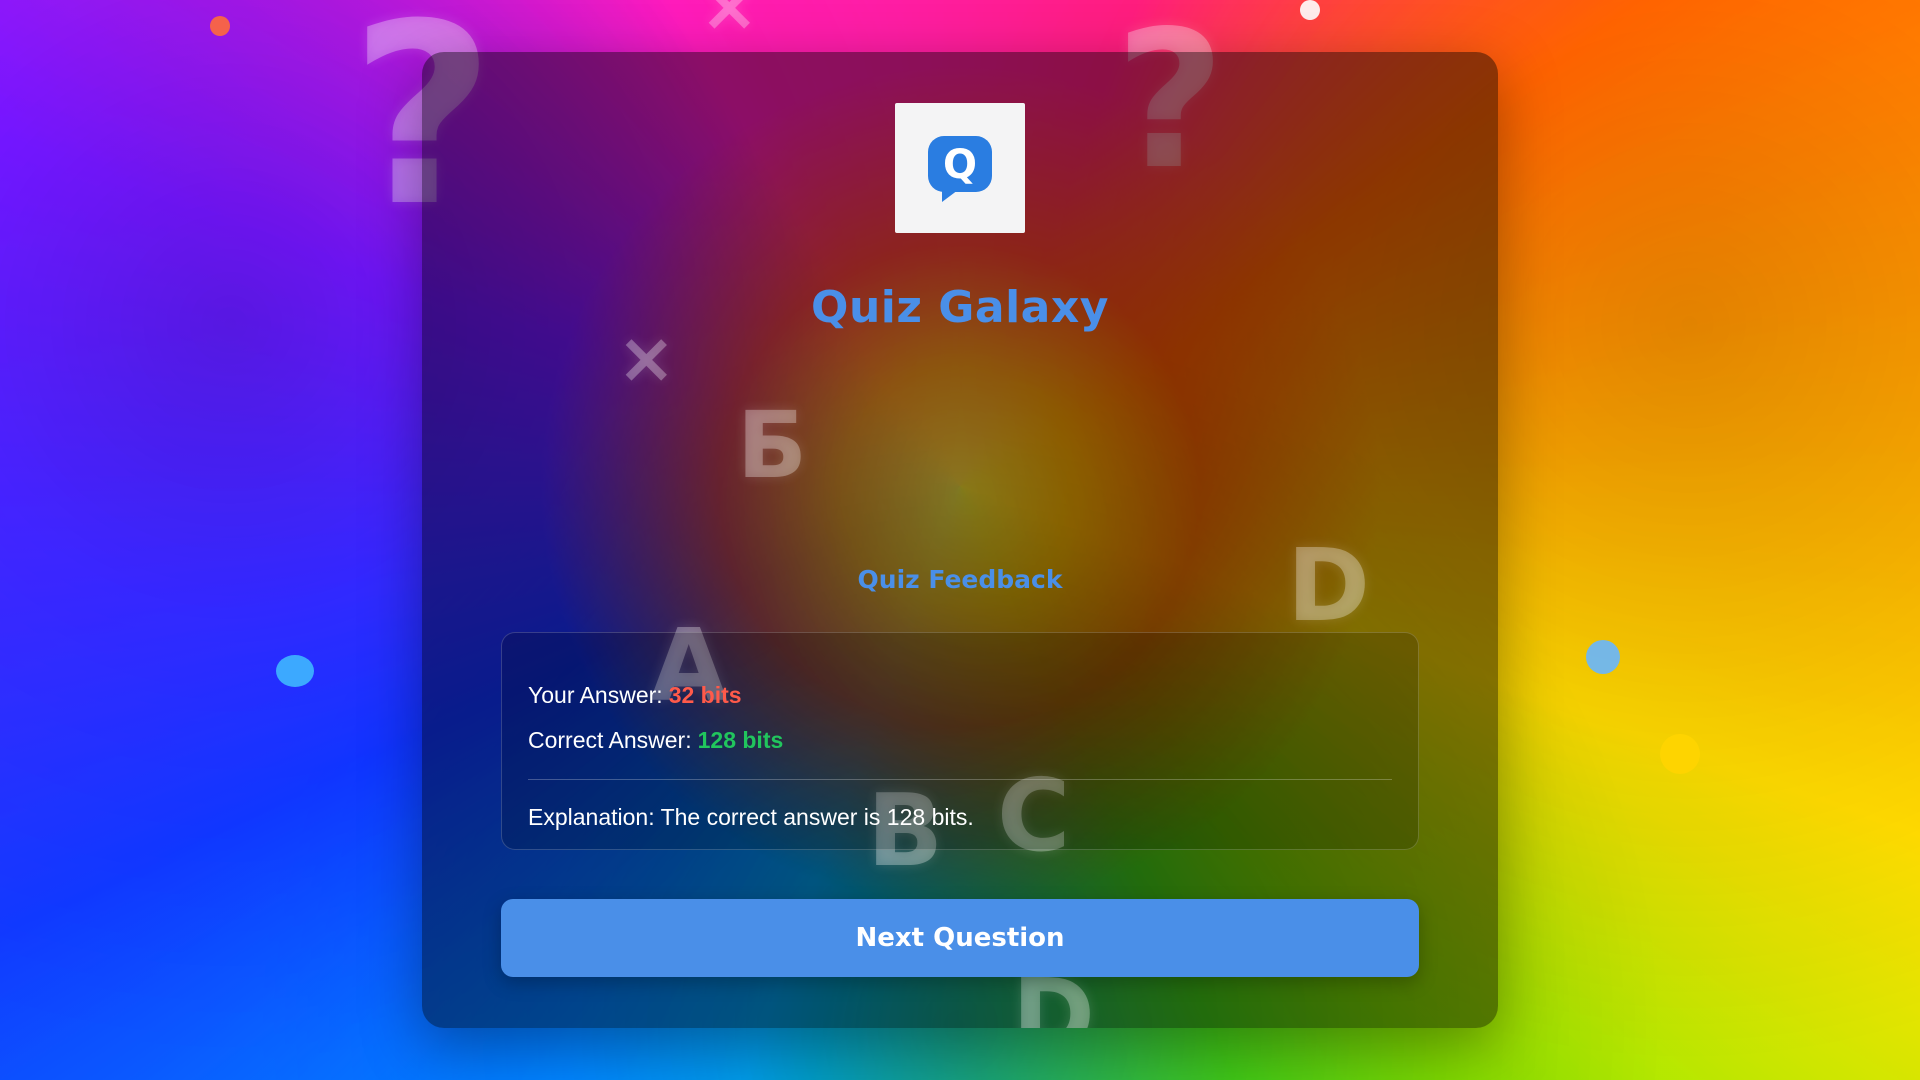  I want to click on your-answer-value: 32 bits, so click(705, 695).